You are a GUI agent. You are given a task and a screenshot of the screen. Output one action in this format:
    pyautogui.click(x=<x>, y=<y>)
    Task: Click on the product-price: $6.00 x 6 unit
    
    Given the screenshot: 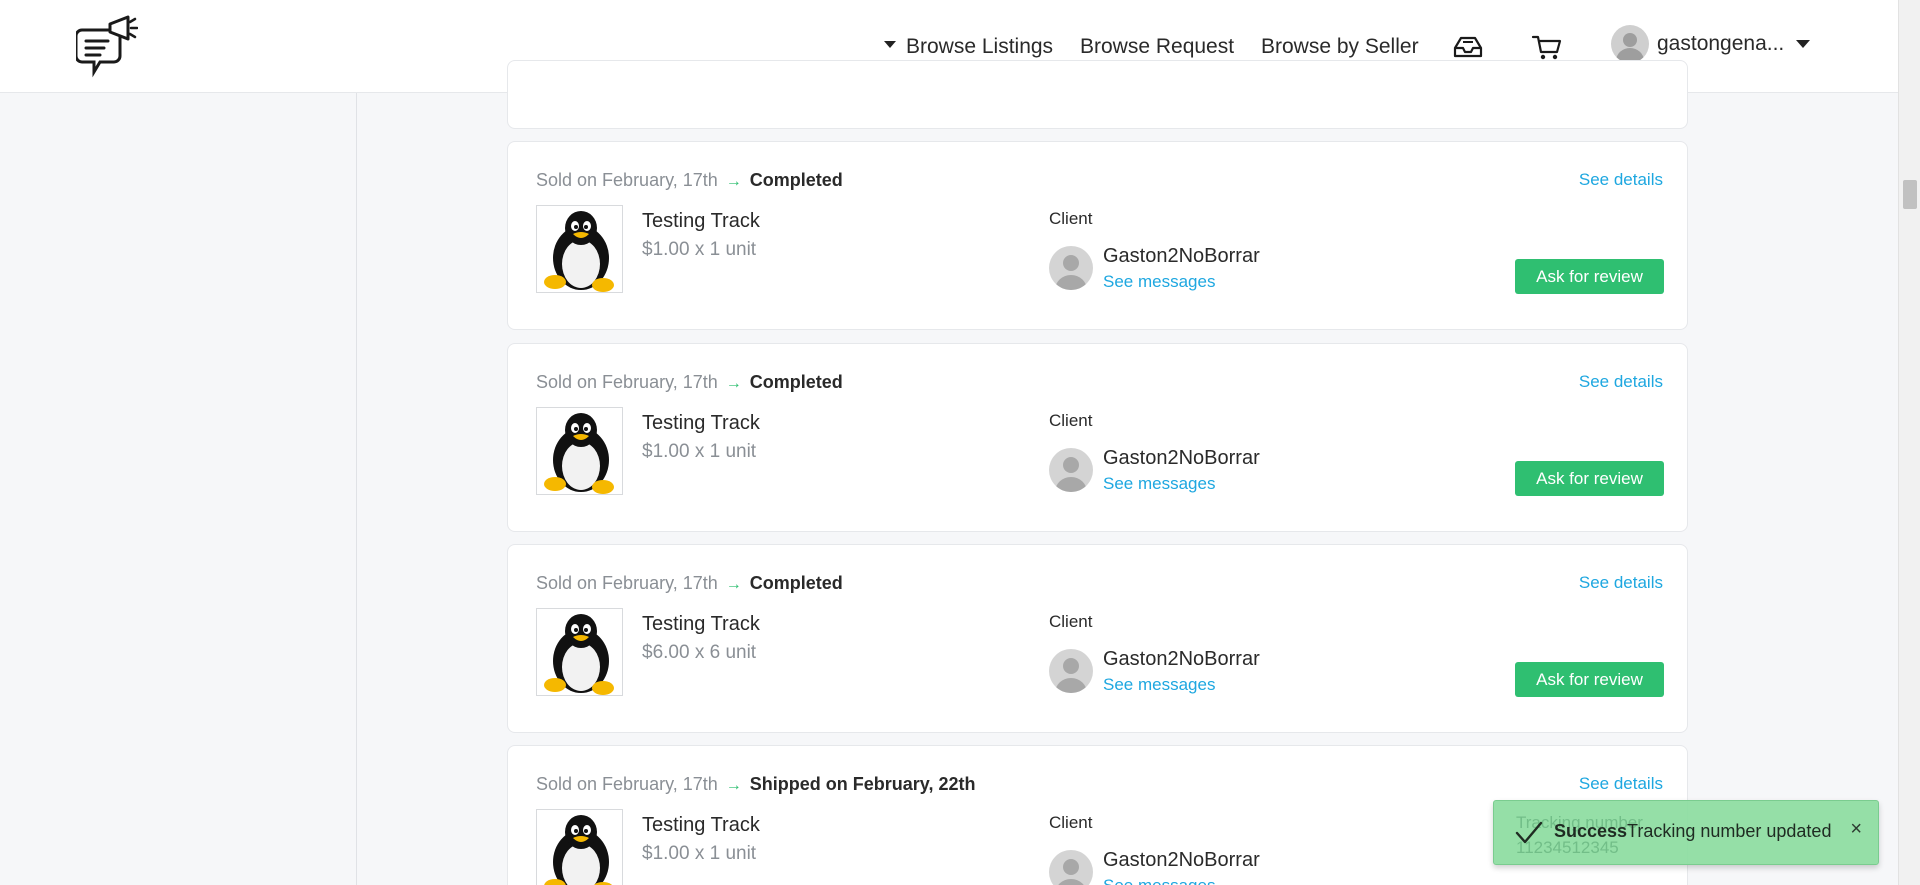 What is the action you would take?
    pyautogui.click(x=699, y=652)
    